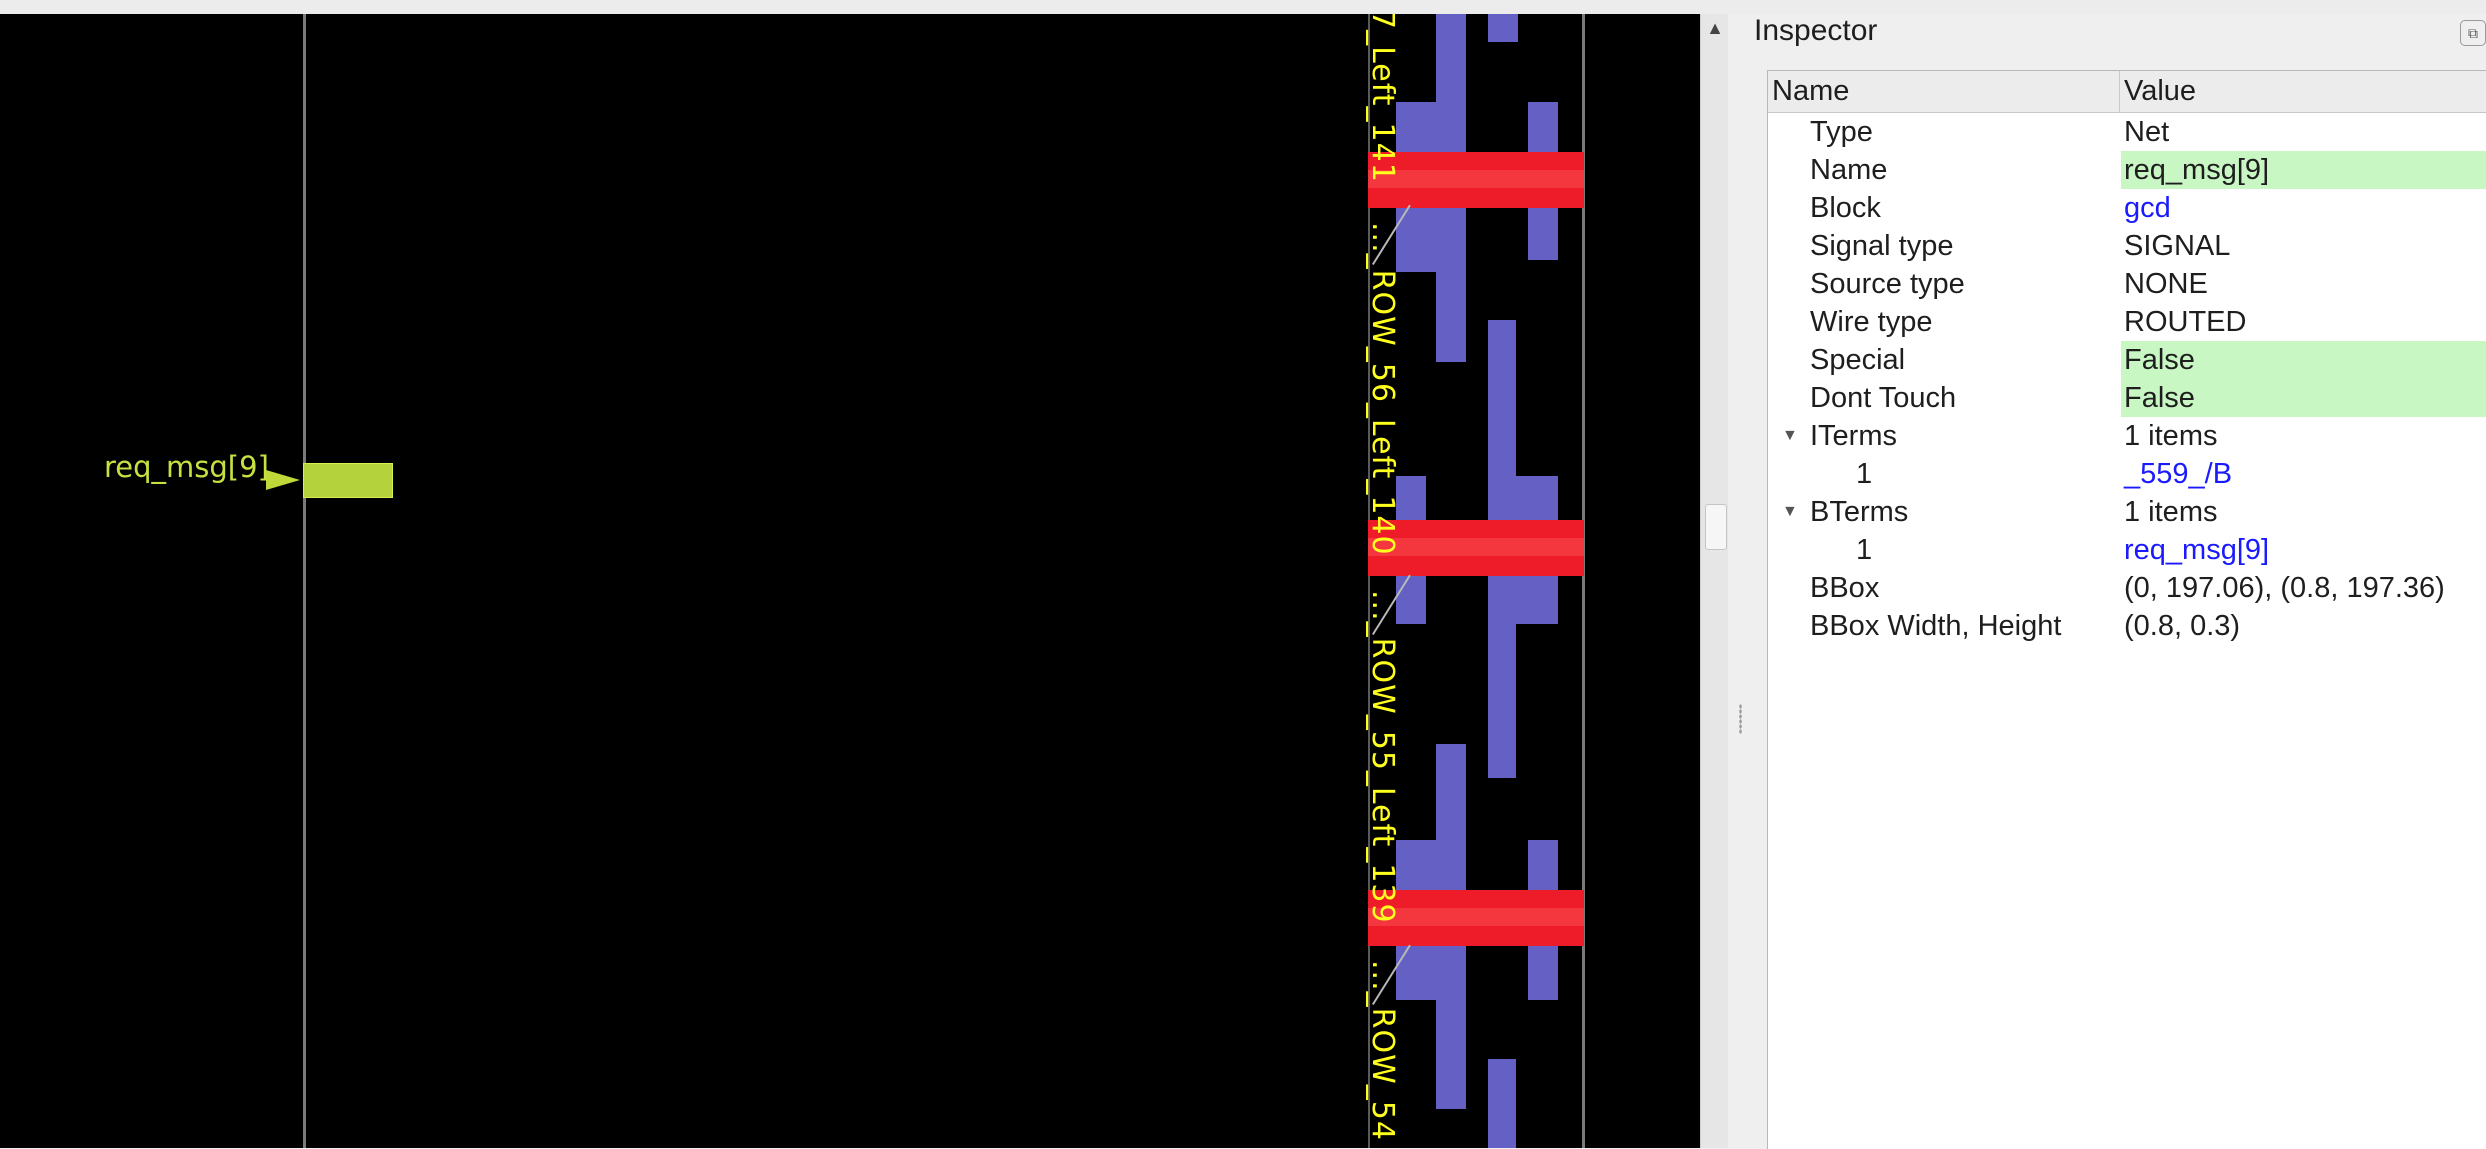 The image size is (2486, 1149). I want to click on property-name: Wire type, so click(1871, 322).